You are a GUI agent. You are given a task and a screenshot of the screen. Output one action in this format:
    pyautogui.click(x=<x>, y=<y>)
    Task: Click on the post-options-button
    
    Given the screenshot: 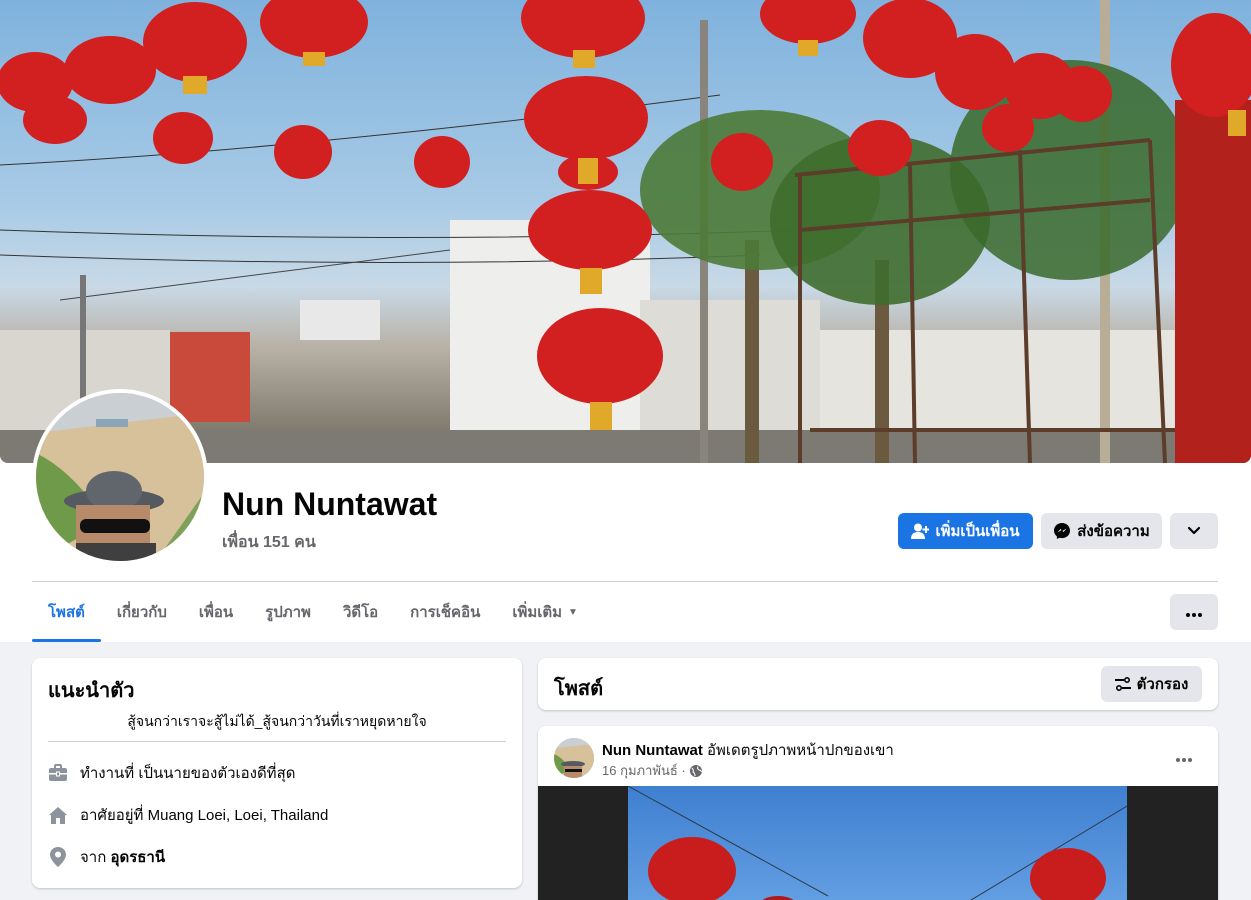 What is the action you would take?
    pyautogui.click(x=1184, y=758)
    